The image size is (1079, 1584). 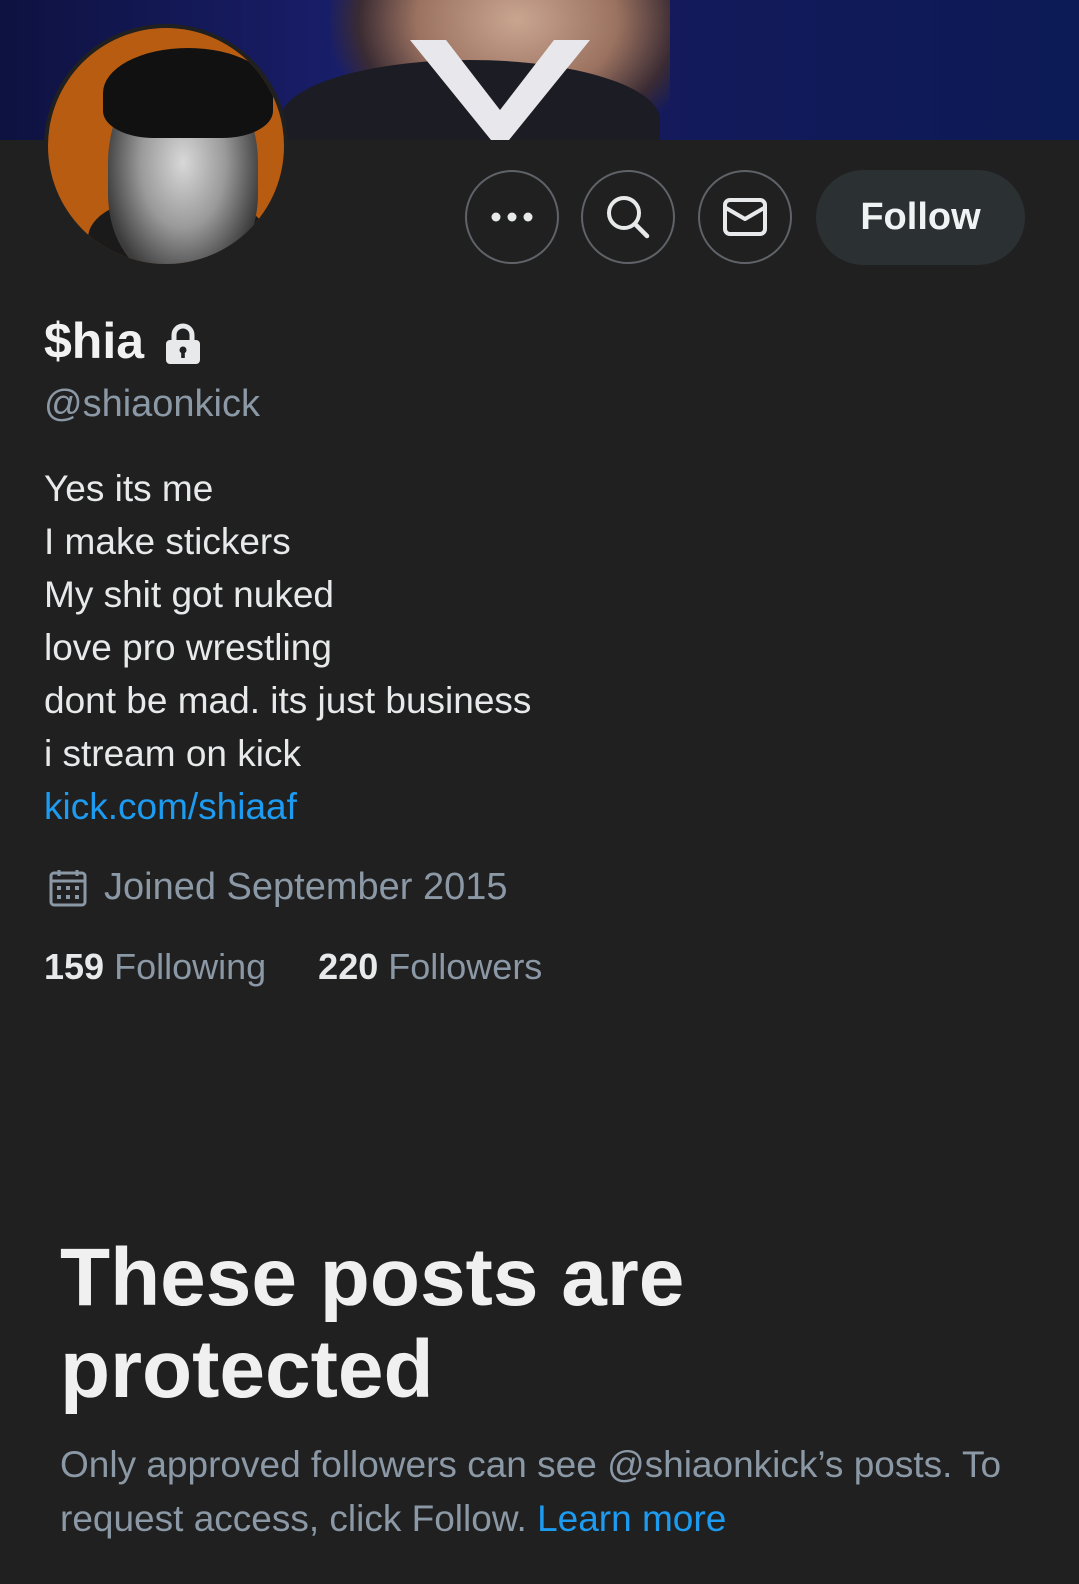 What do you see at coordinates (465, 966) in the screenshot?
I see `followers-label: Followers` at bounding box center [465, 966].